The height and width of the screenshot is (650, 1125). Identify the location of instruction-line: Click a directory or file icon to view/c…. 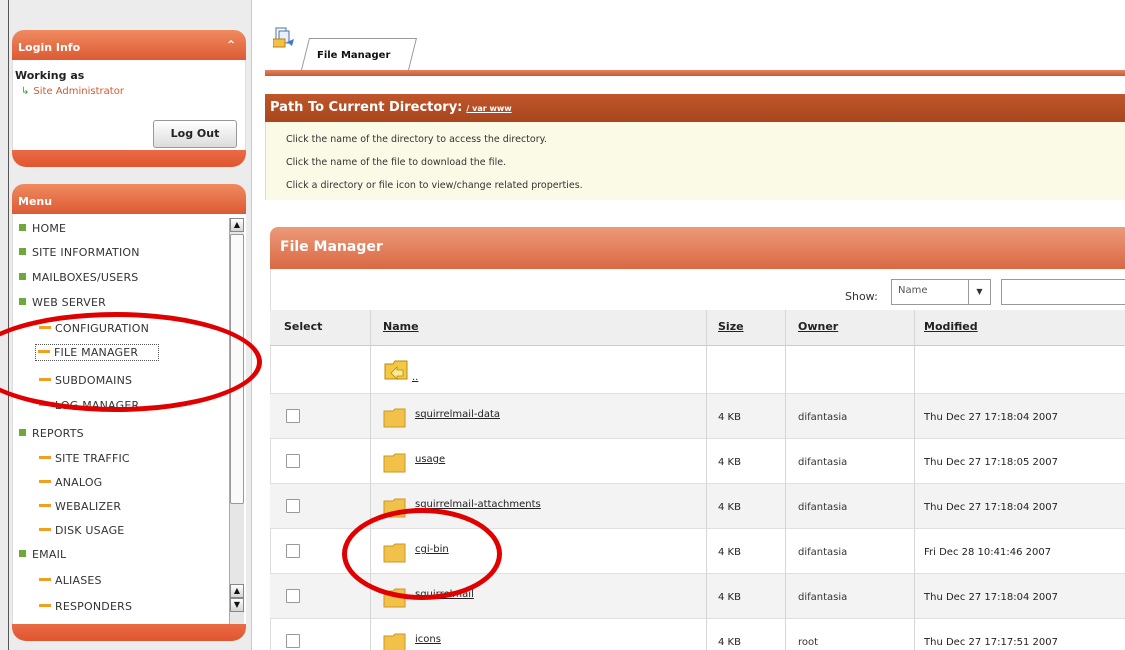
(434, 185).